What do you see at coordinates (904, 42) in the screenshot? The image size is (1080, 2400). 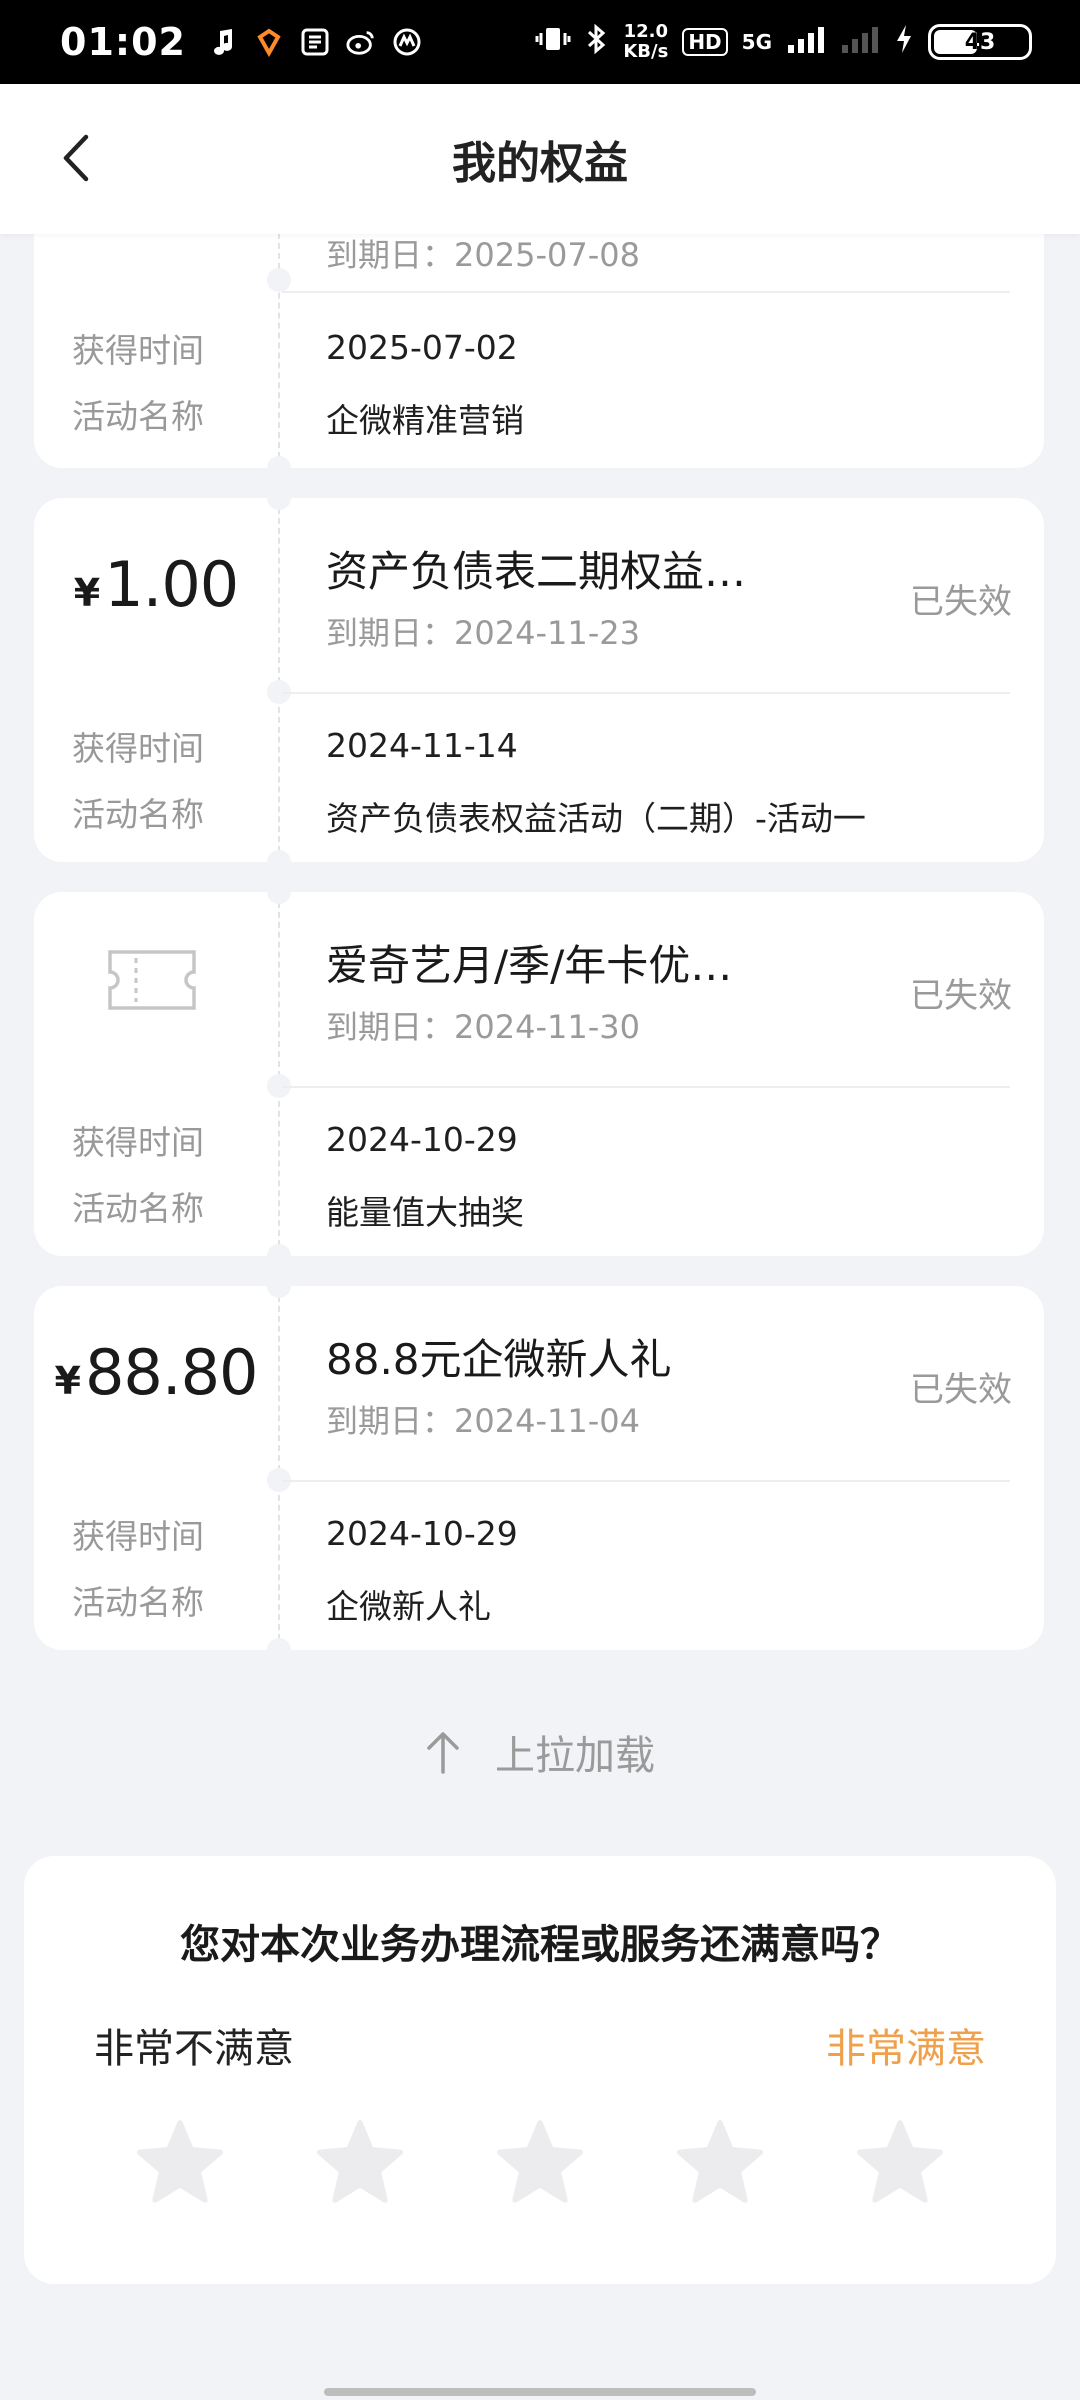 I see `charging-bolt-icon` at bounding box center [904, 42].